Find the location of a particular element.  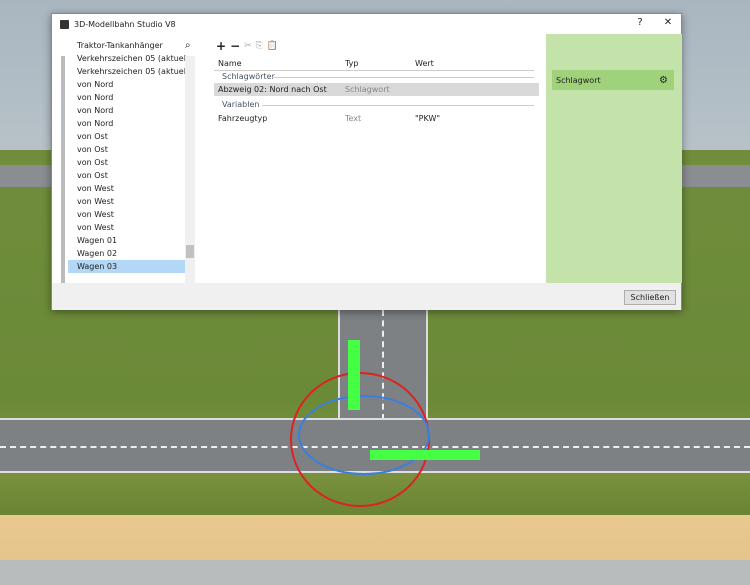

help-button: ? is located at coordinates (640, 22).